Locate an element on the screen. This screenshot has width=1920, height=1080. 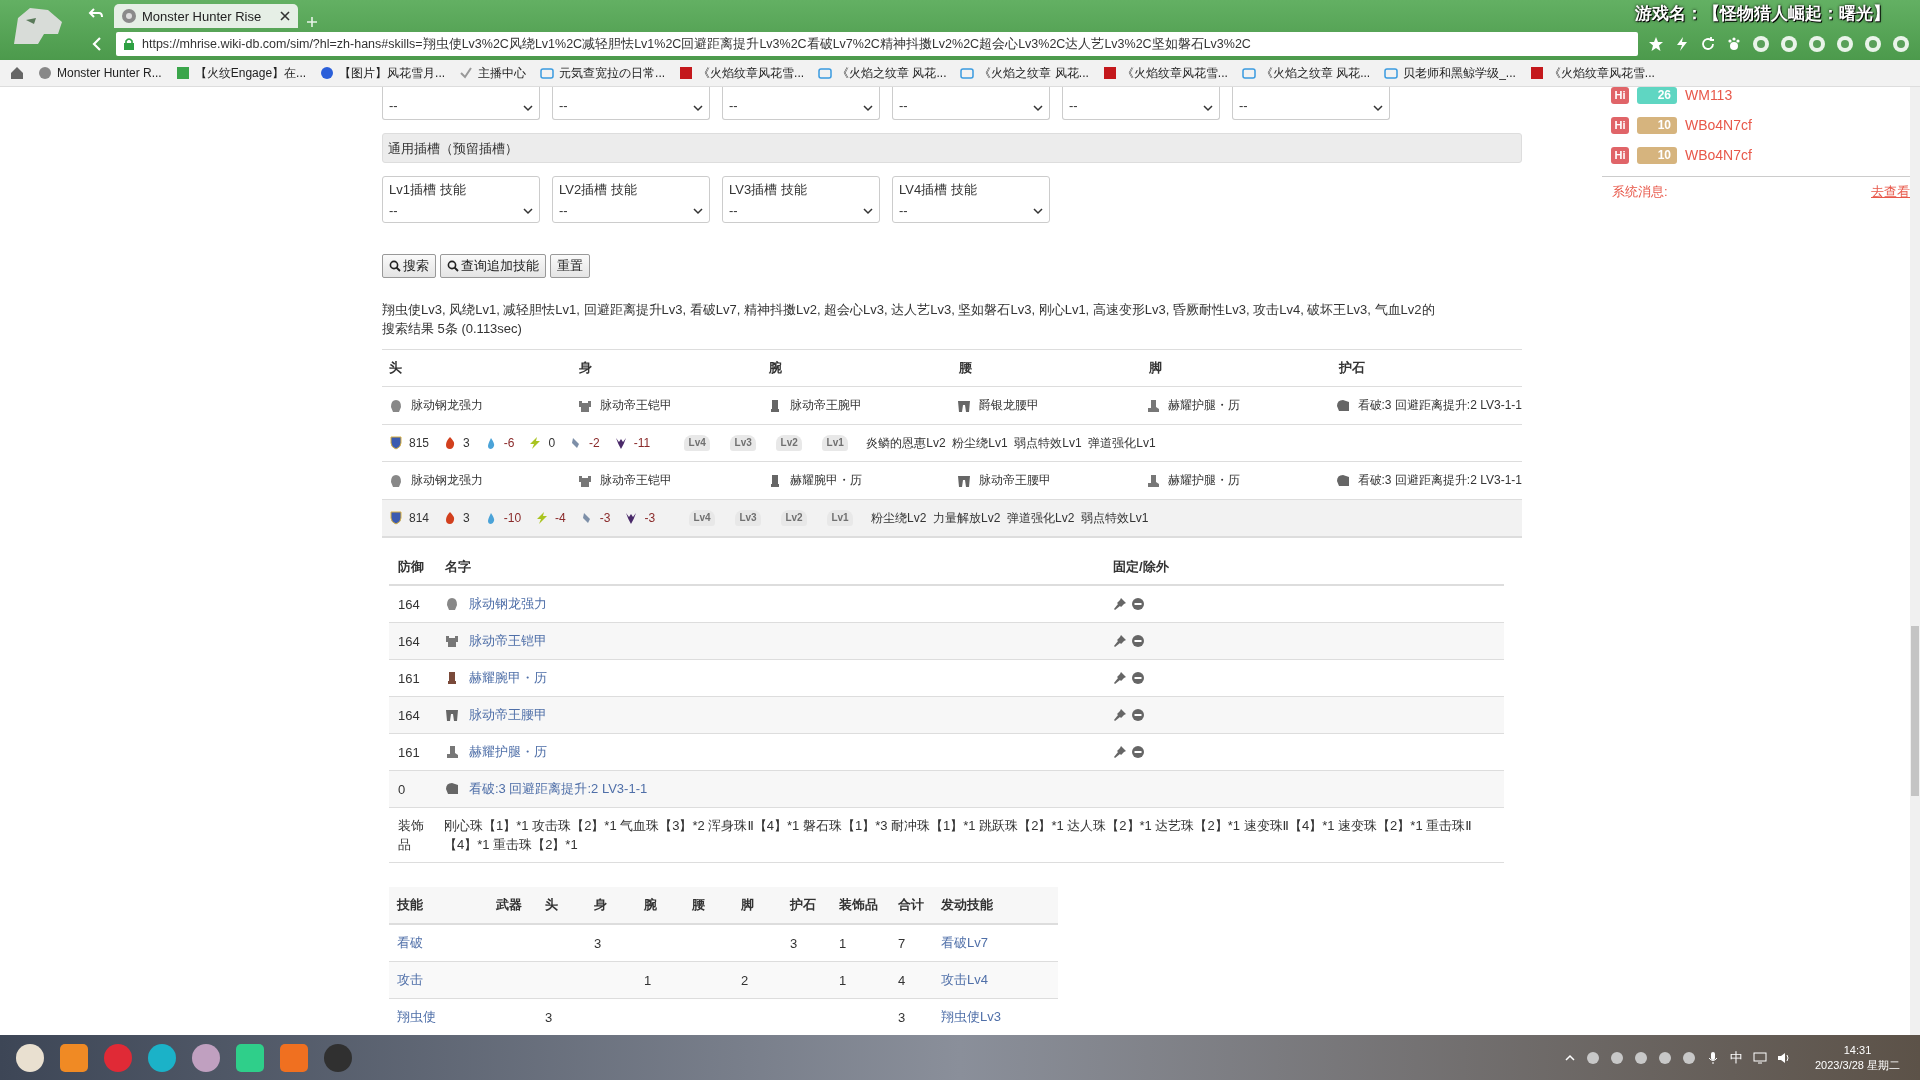
armor-link: 脉动钢龙强力 is located at coordinates (508, 604).